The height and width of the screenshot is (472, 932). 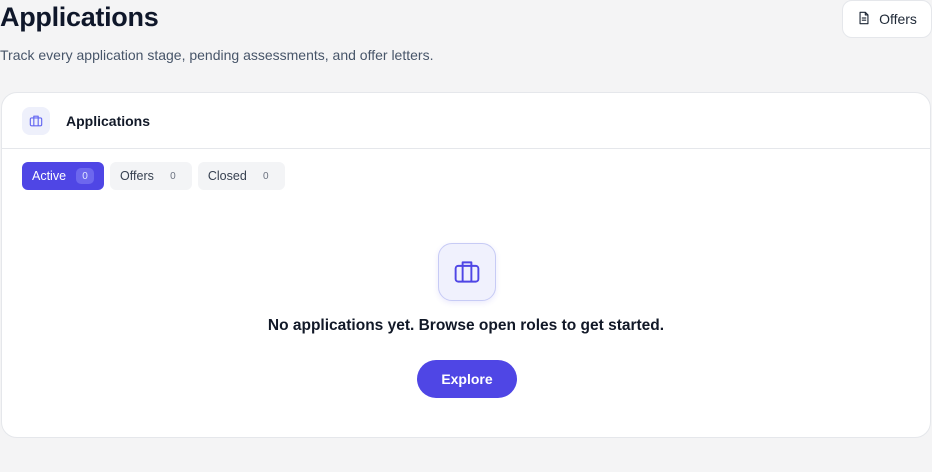 What do you see at coordinates (467, 379) in the screenshot?
I see `explore-button: Explore` at bounding box center [467, 379].